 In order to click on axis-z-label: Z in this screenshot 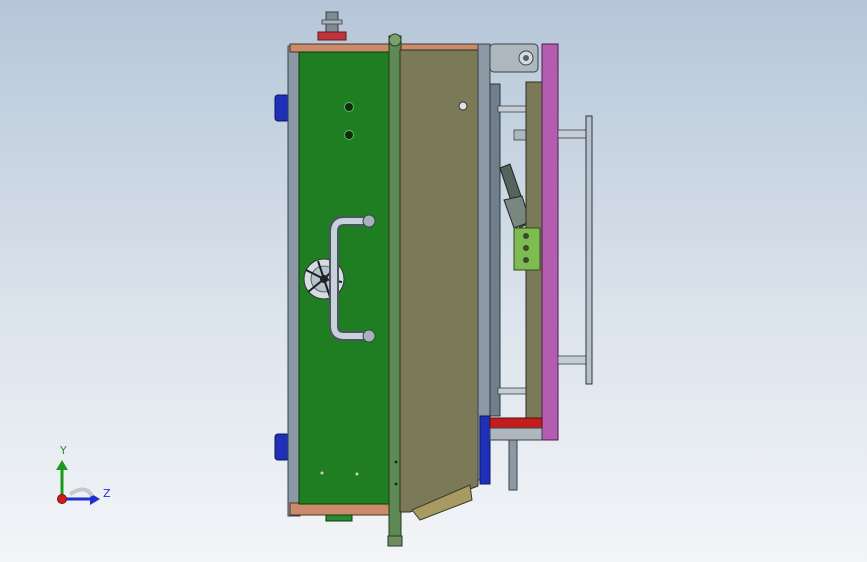, I will do `click(107, 493)`.